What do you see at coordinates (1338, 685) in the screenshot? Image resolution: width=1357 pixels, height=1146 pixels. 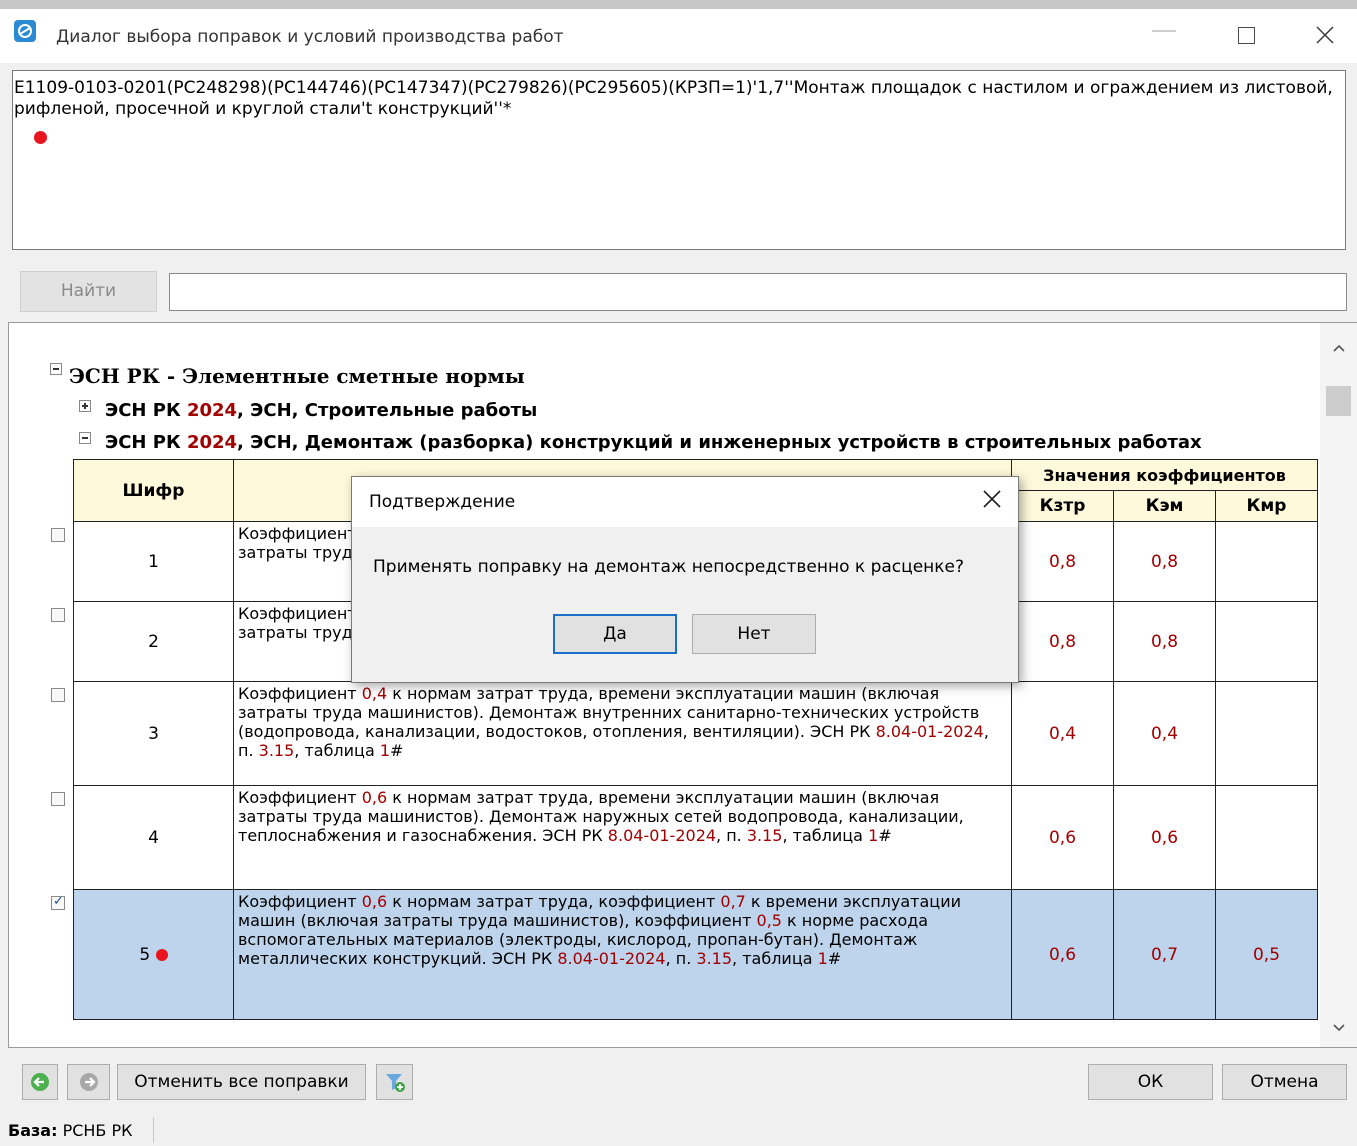 I see `scrollbar` at bounding box center [1338, 685].